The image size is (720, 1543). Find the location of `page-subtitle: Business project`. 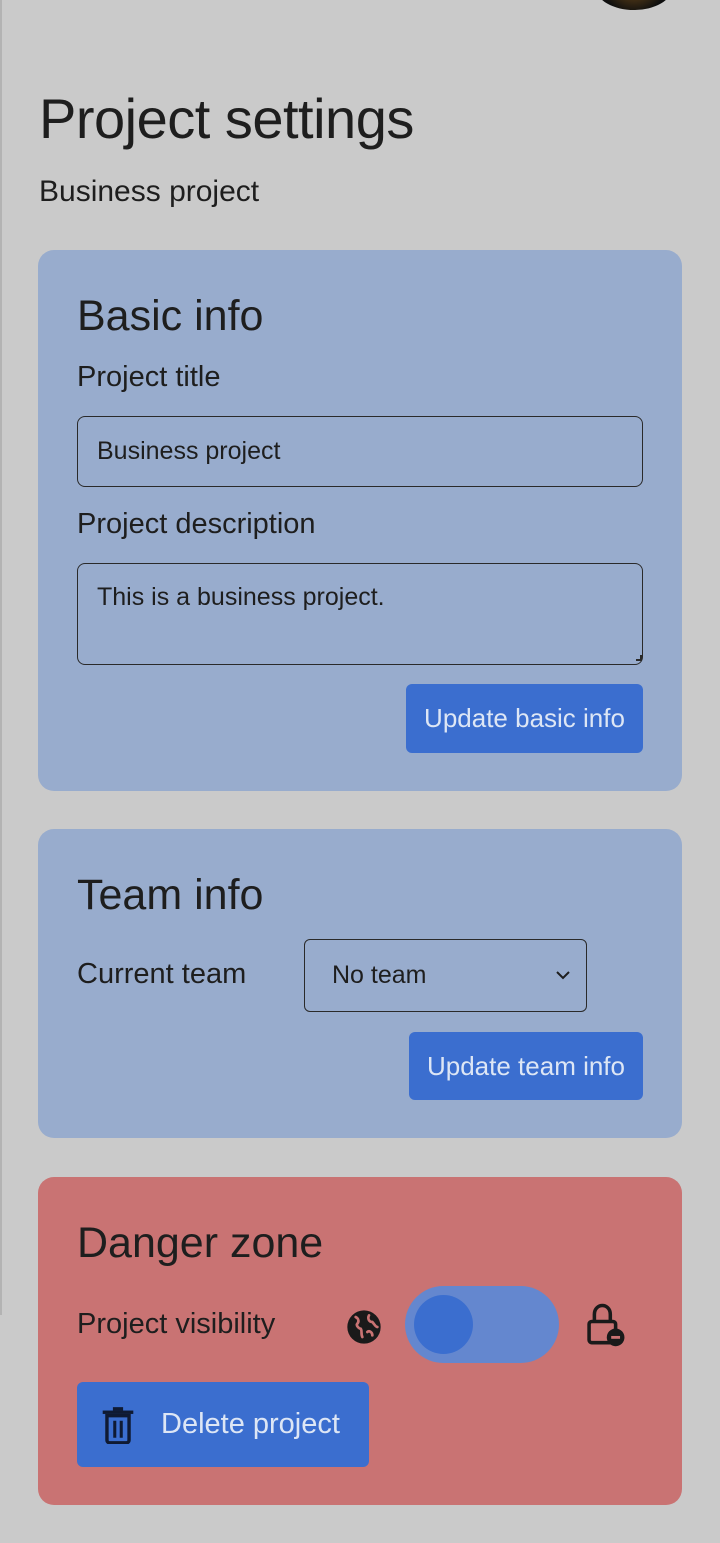

page-subtitle: Business project is located at coordinates (149, 191).